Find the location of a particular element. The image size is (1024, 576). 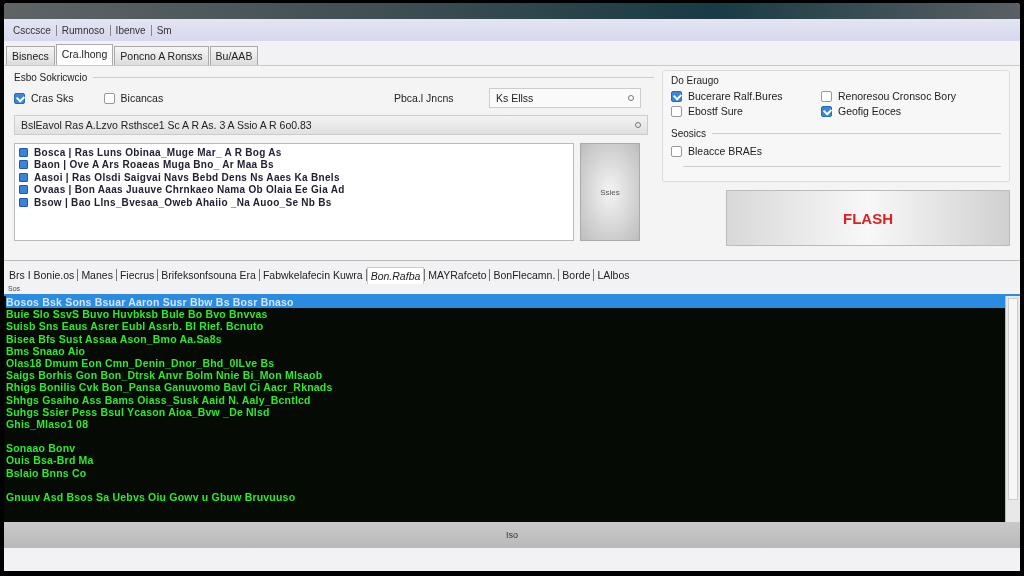

log-line: Sonaao Bonv is located at coordinates (41, 448).